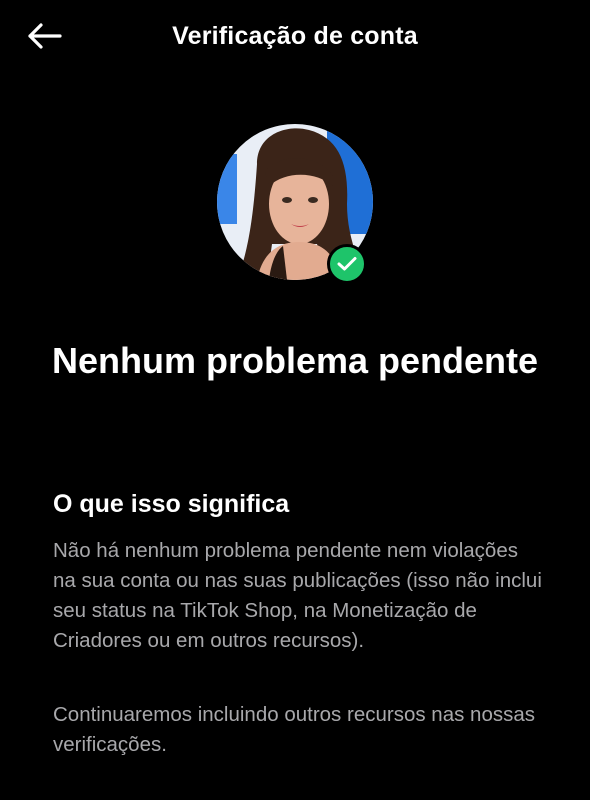 The height and width of the screenshot is (800, 590). I want to click on arrow-left-icon, so click(45, 36).